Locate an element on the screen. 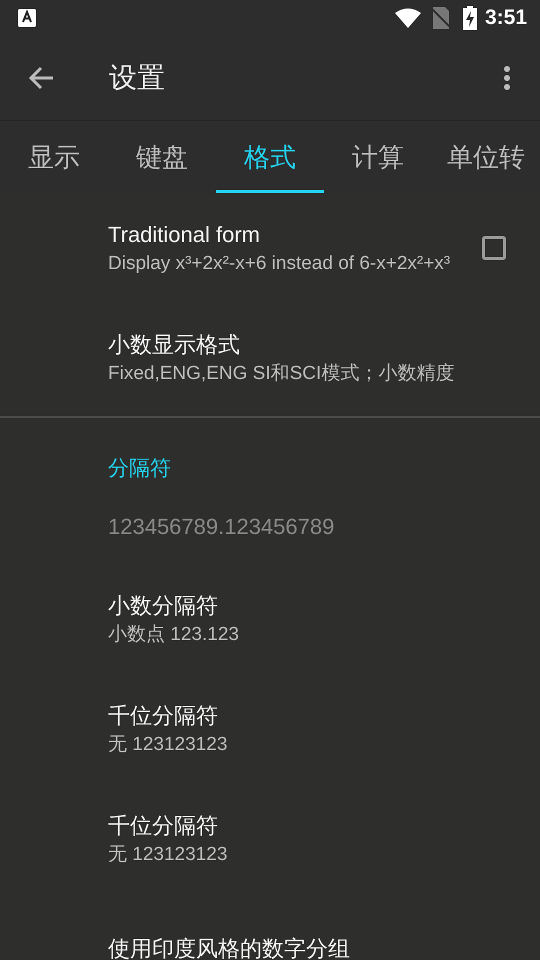  clock: 3:51 is located at coordinates (505, 18).